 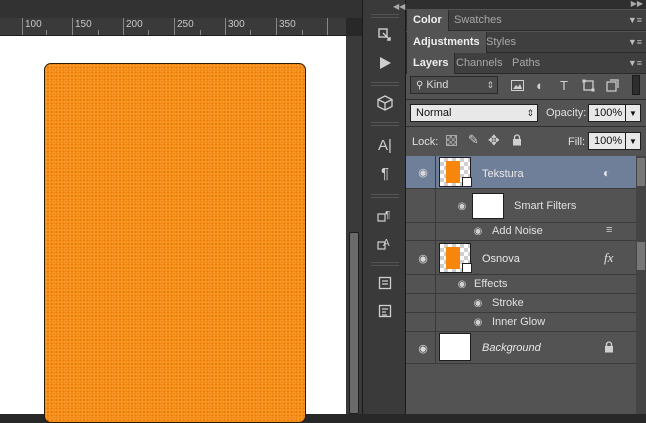 I want to click on adjustments-panel-tabs: Adjustments Styles ▼≡, so click(x=526, y=42).